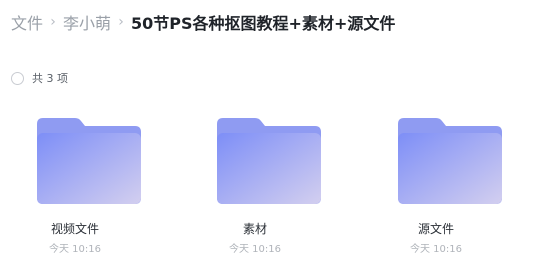 The image size is (534, 277). I want to click on breadcrumb-item-user-folder: 李小萌, so click(87, 22).